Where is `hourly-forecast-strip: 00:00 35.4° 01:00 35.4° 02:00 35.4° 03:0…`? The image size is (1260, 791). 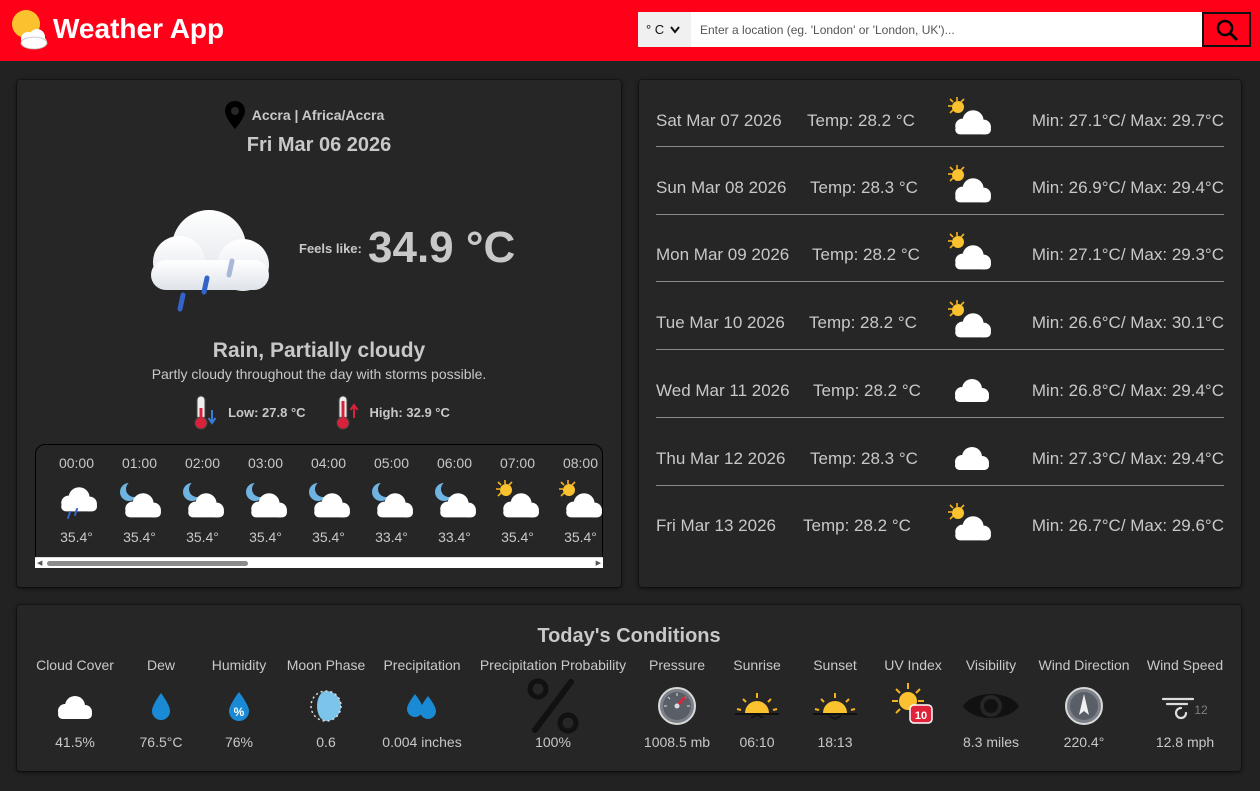 hourly-forecast-strip: 00:00 35.4° 01:00 35.4° 02:00 35.4° 03:0… is located at coordinates (319, 506).